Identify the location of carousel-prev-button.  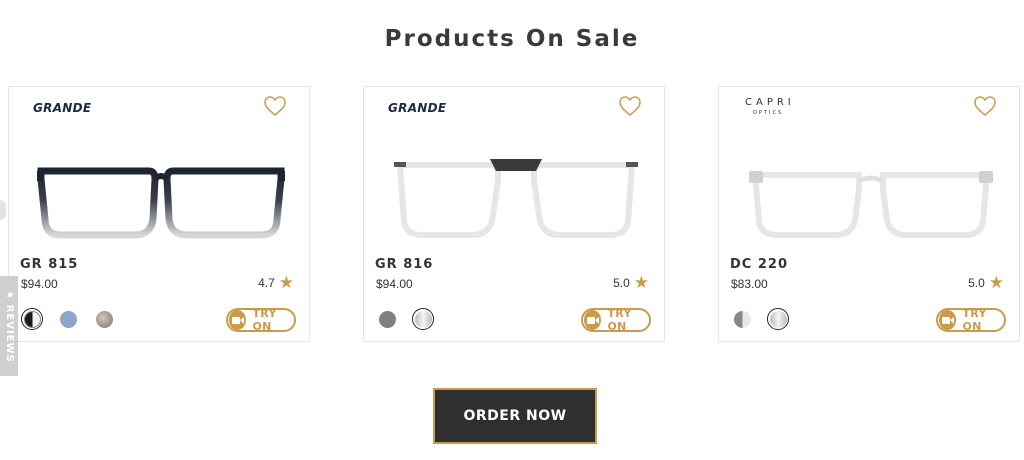
(3, 210).